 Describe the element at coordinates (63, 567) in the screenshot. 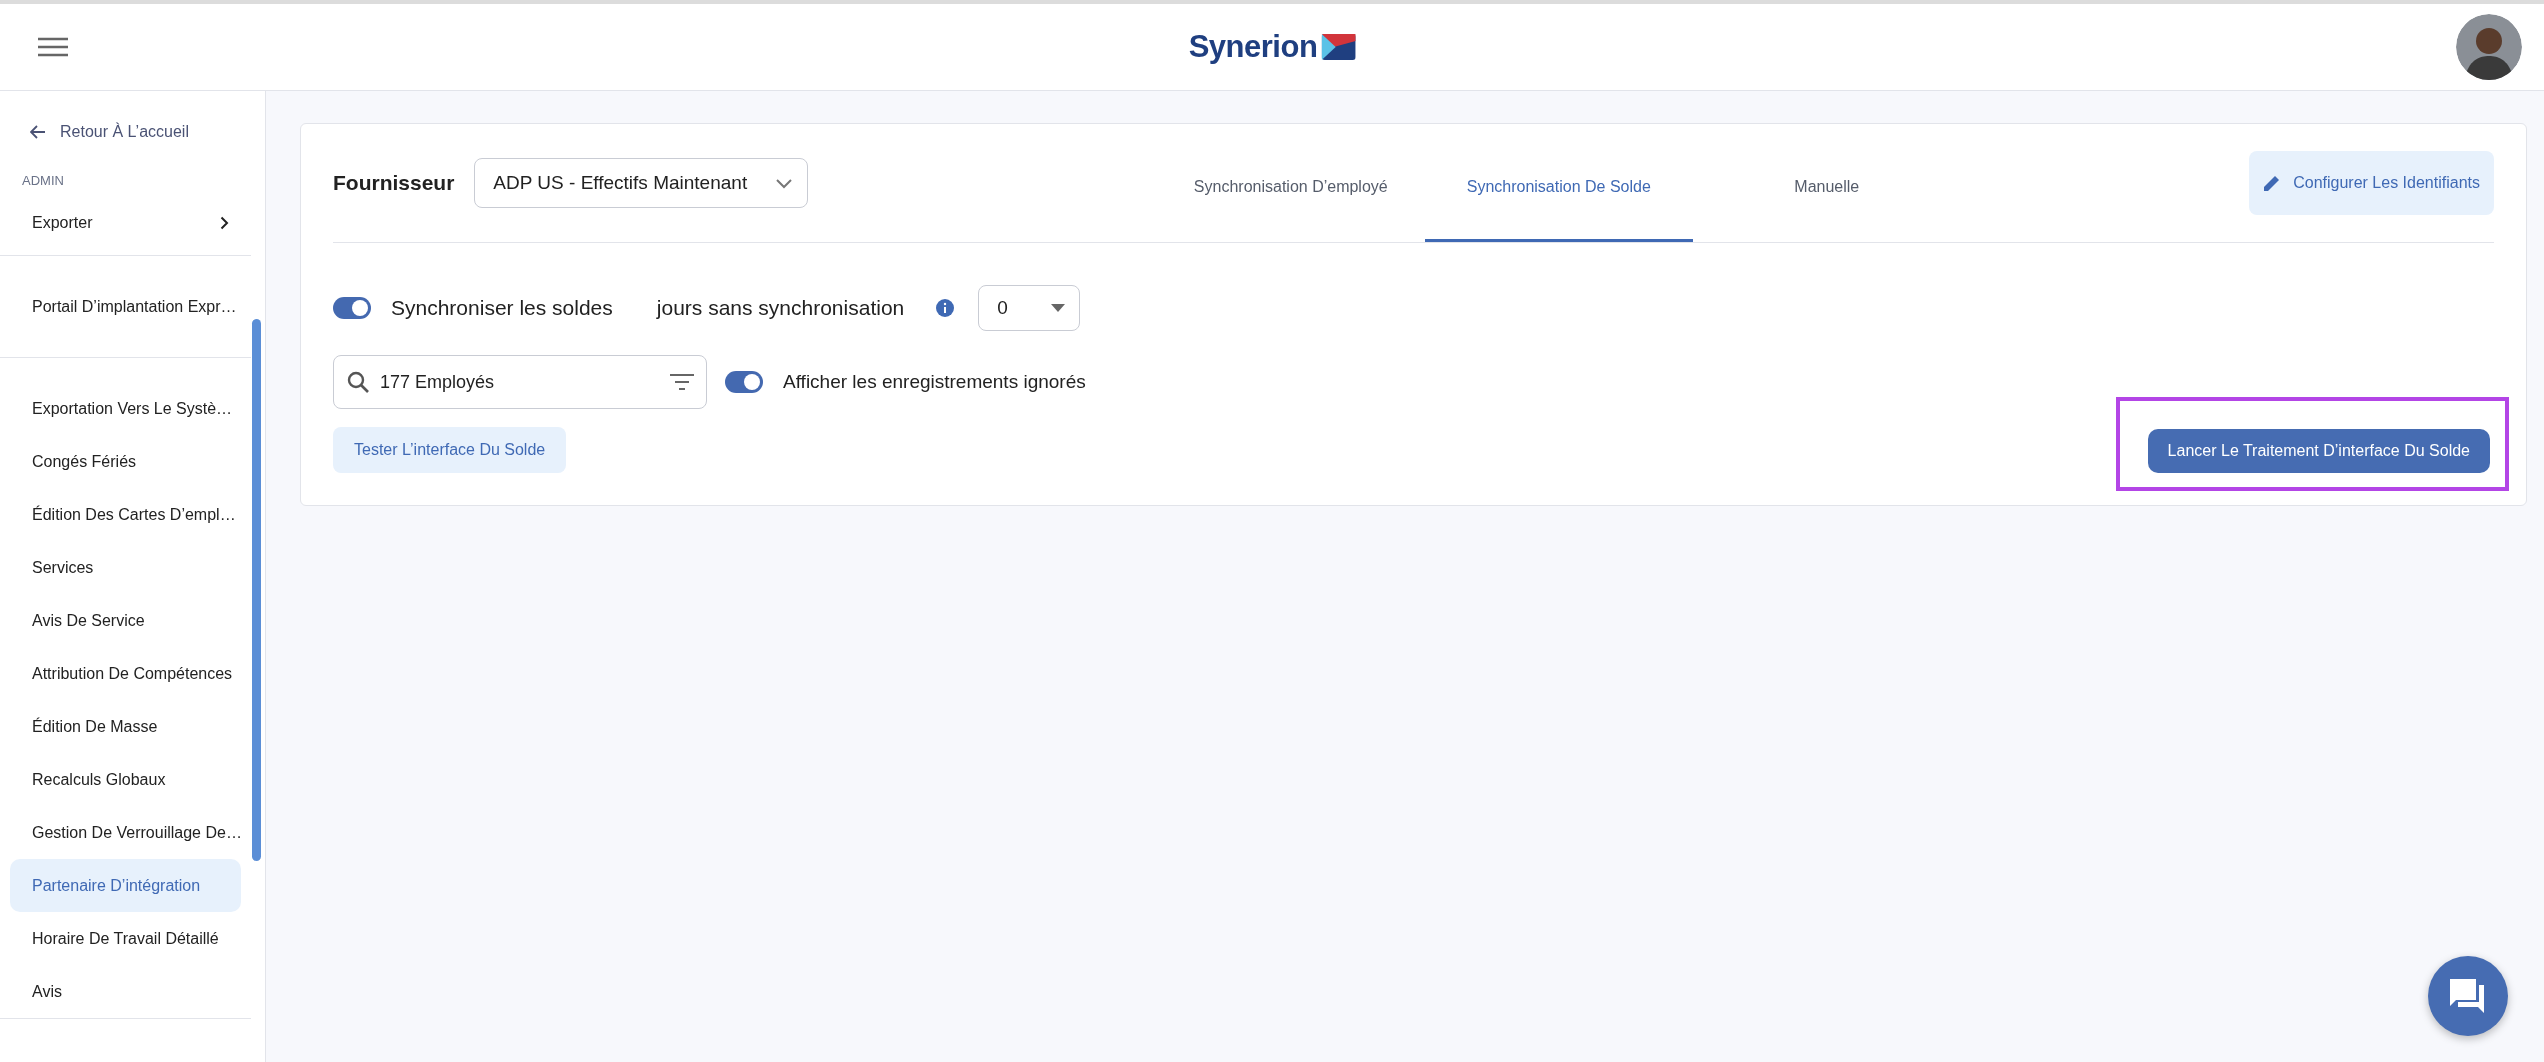

I see `sidebar-item-label: Services` at that location.